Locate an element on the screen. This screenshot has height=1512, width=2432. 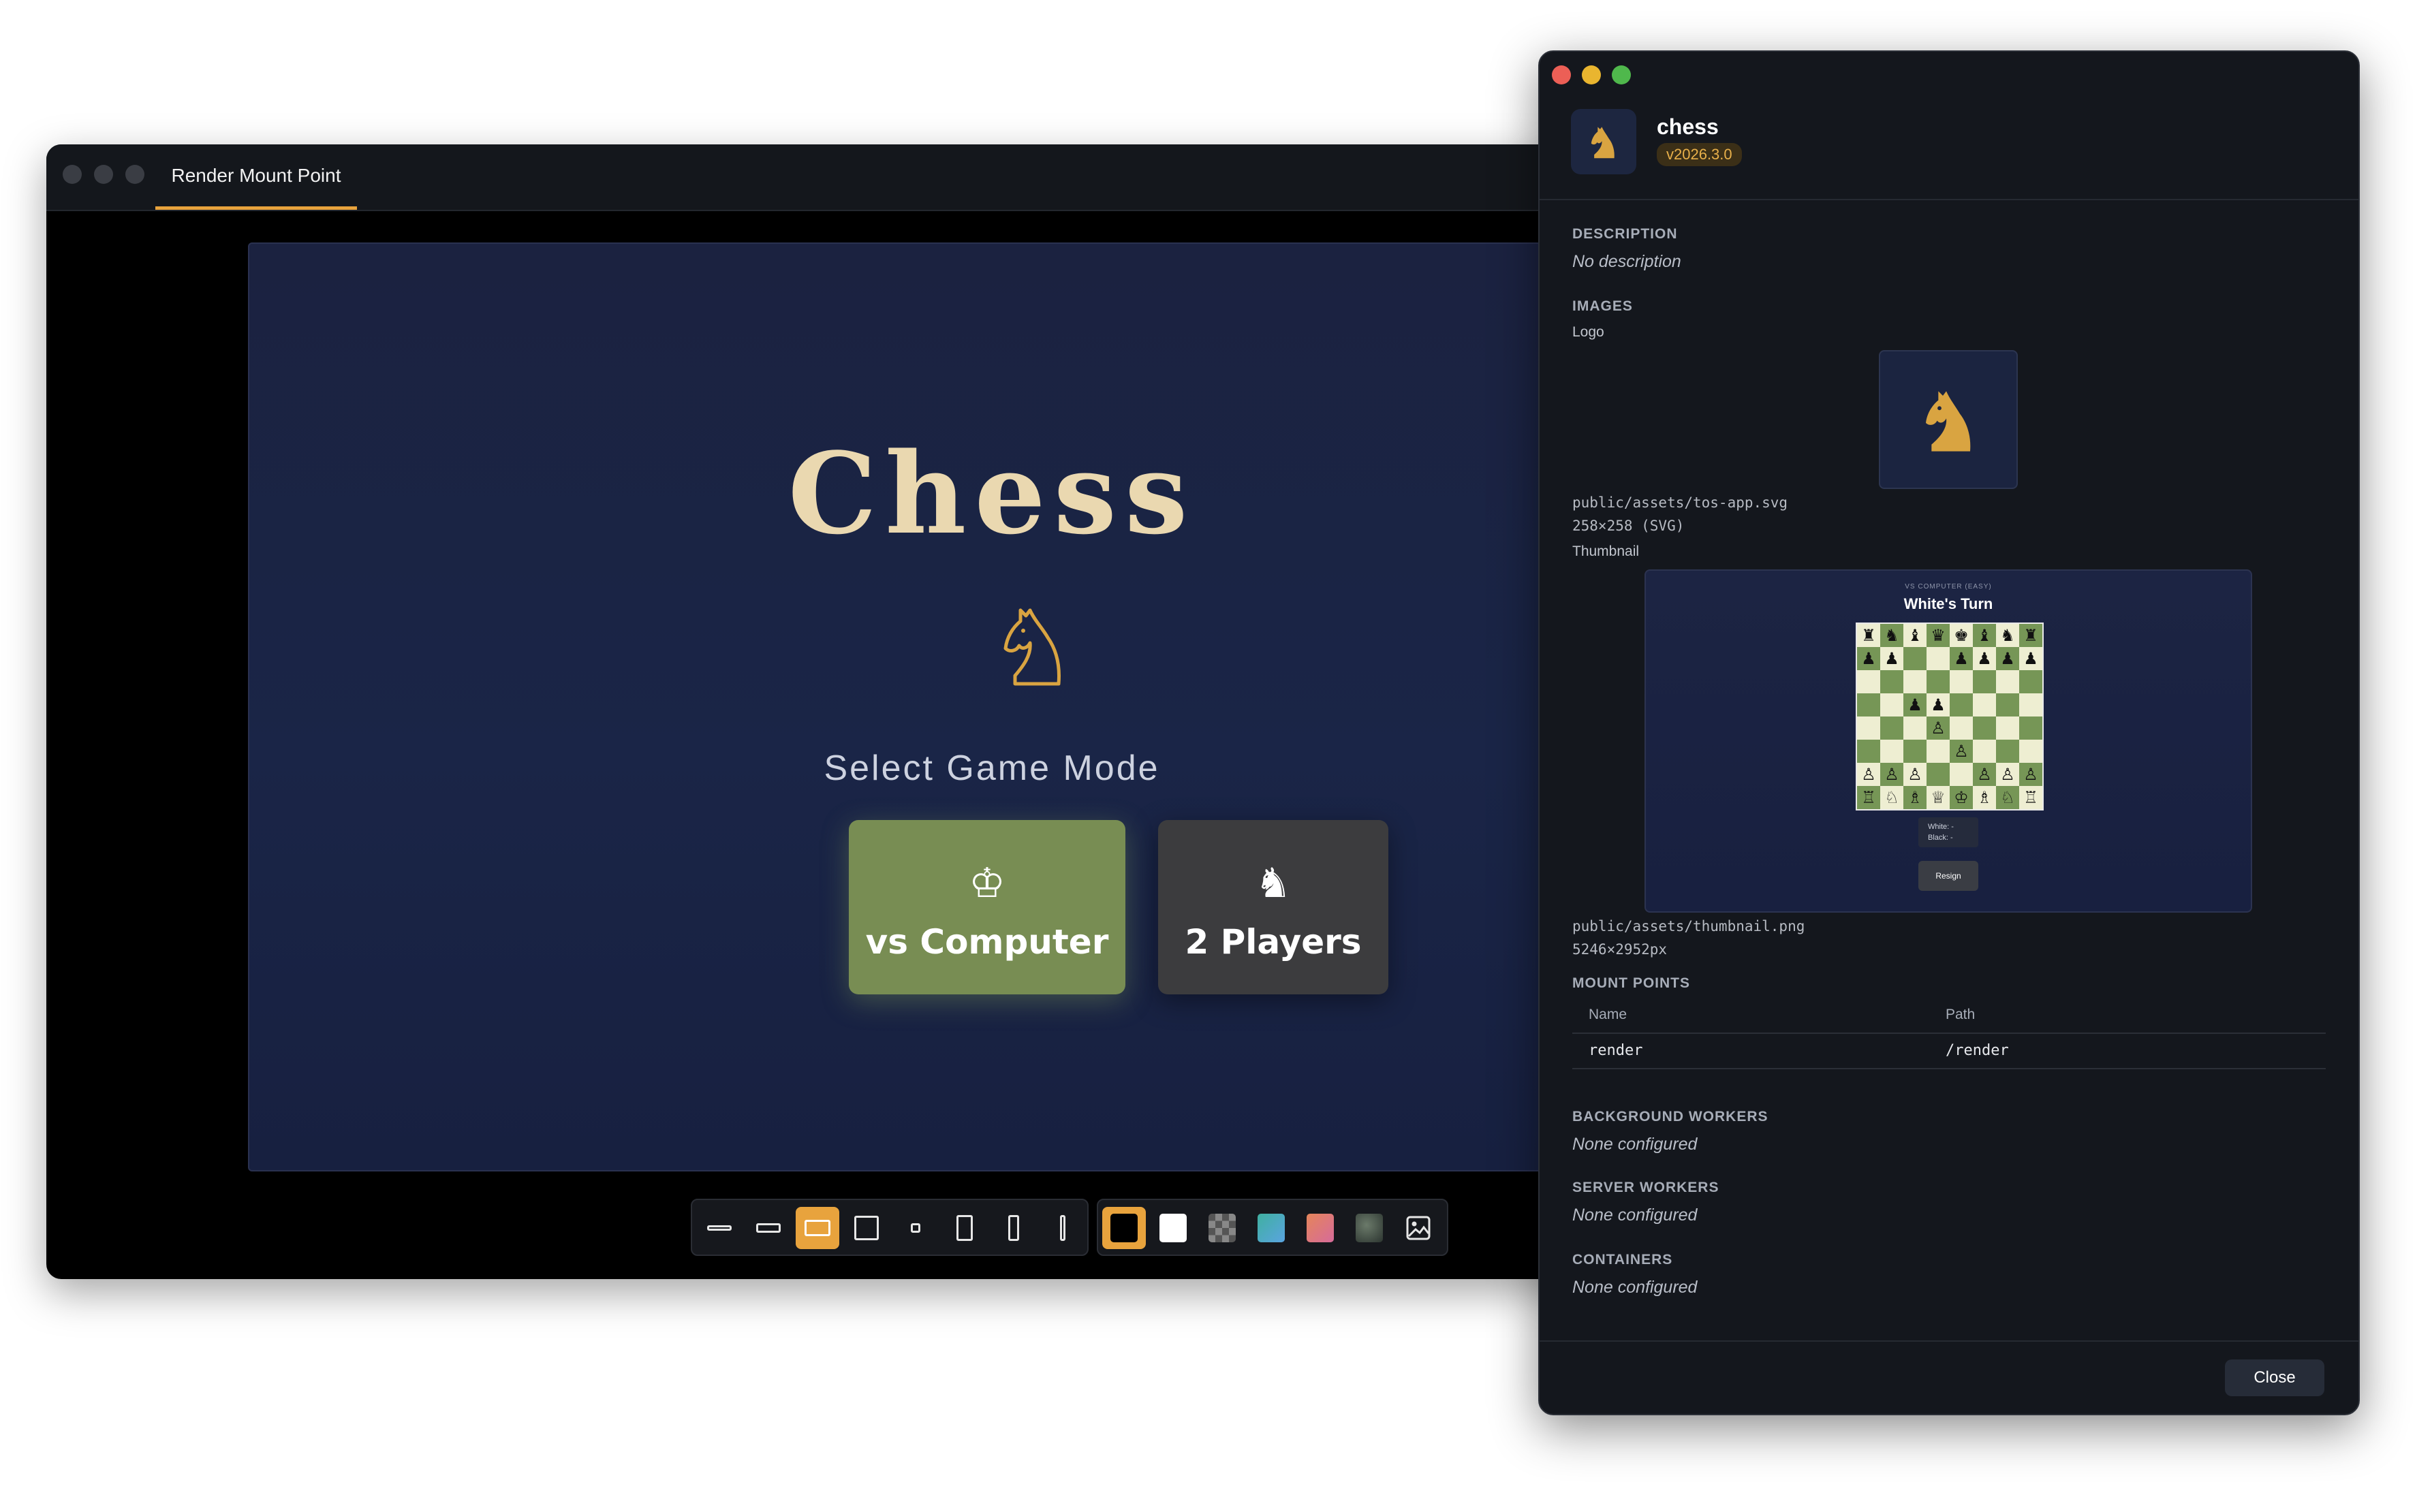
bg-black-button is located at coordinates (1124, 1228).